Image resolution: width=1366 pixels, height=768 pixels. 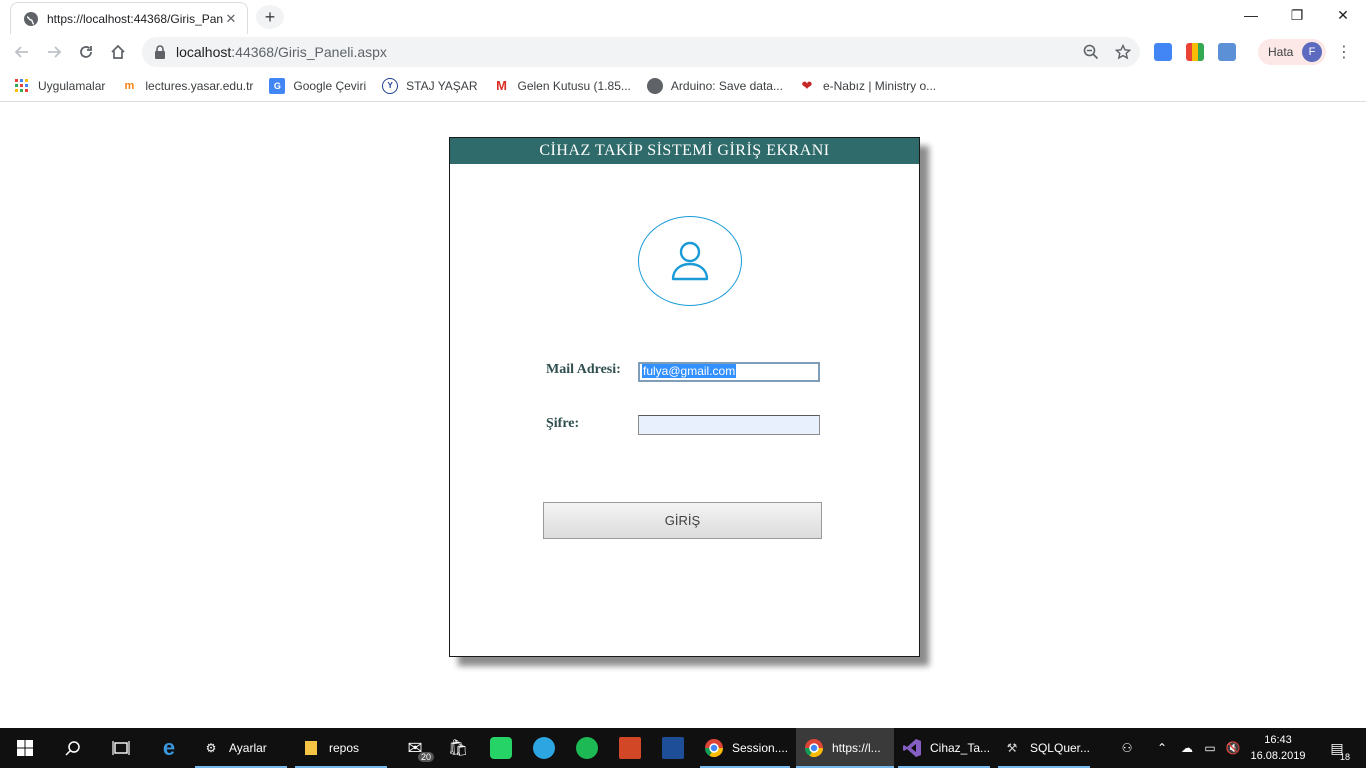 What do you see at coordinates (1195, 52) in the screenshot?
I see `color-extension-icon` at bounding box center [1195, 52].